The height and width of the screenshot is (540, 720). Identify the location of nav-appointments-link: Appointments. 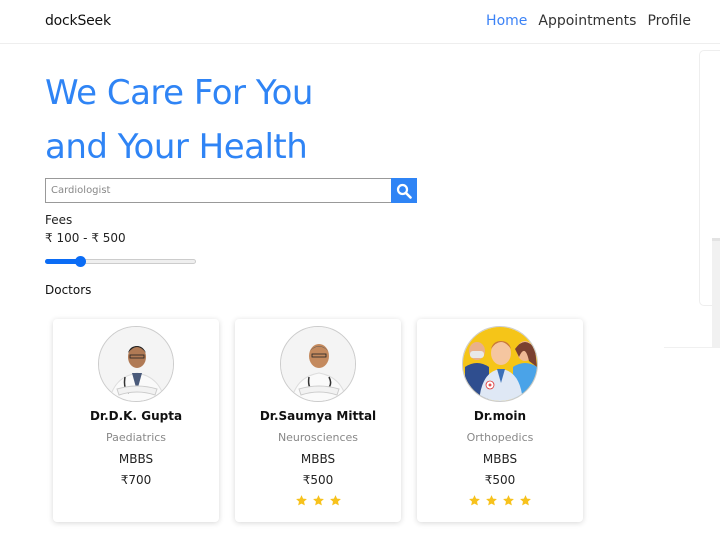
(587, 21).